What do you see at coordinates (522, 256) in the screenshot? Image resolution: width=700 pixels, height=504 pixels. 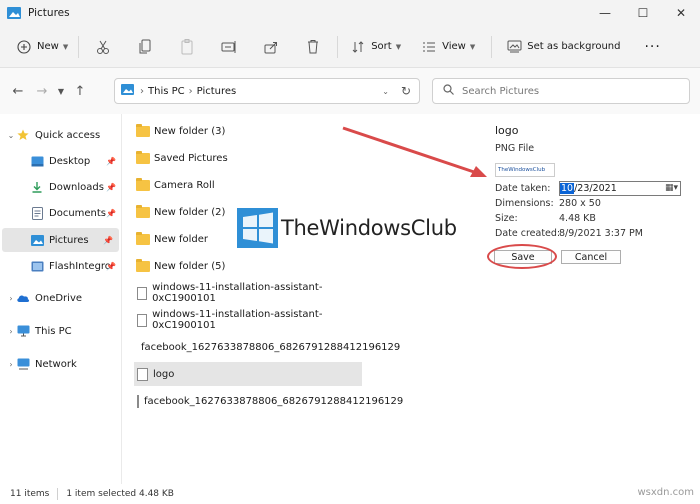 I see `annotation-circle` at bounding box center [522, 256].